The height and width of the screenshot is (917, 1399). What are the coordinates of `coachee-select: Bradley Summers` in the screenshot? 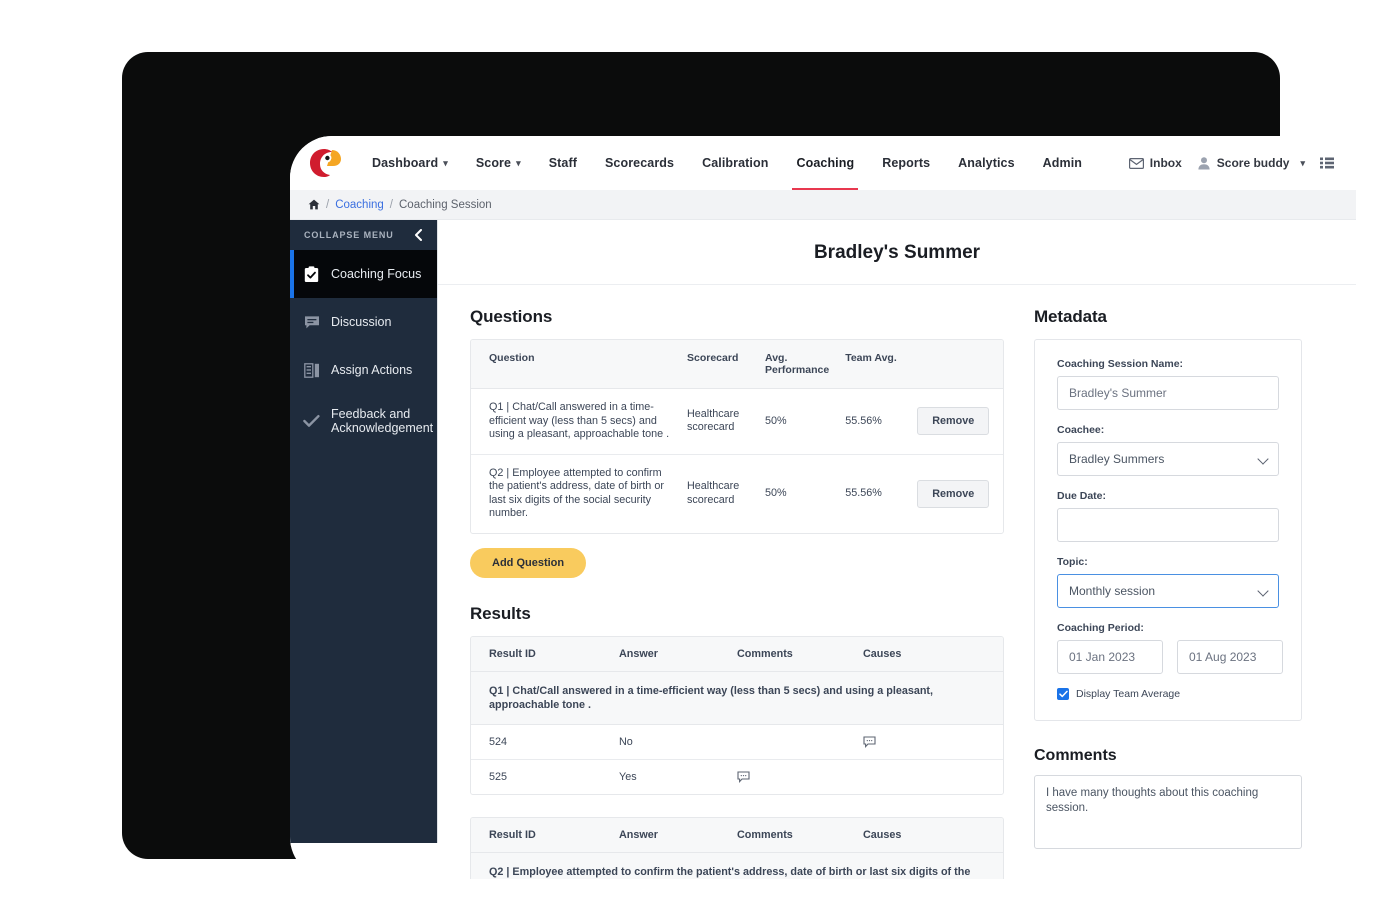 It's located at (1168, 459).